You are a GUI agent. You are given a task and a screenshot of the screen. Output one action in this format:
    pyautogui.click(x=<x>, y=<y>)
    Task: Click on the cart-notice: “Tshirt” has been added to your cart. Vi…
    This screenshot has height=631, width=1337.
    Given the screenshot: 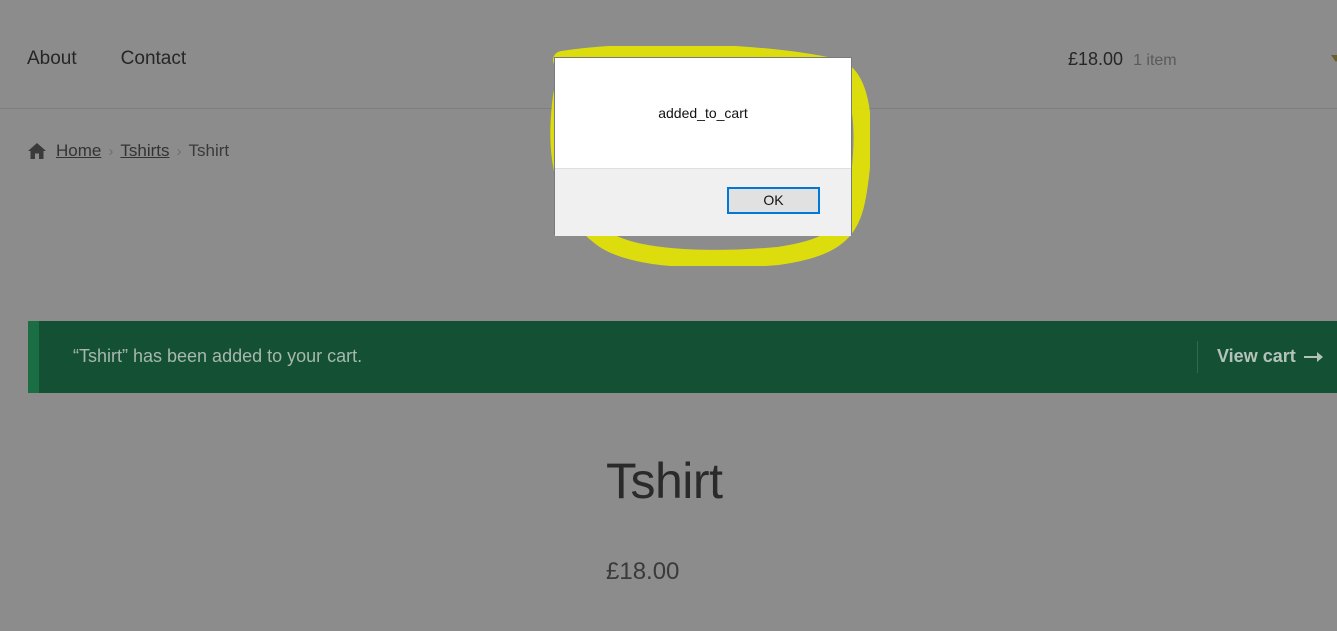 What is the action you would take?
    pyautogui.click(x=682, y=357)
    